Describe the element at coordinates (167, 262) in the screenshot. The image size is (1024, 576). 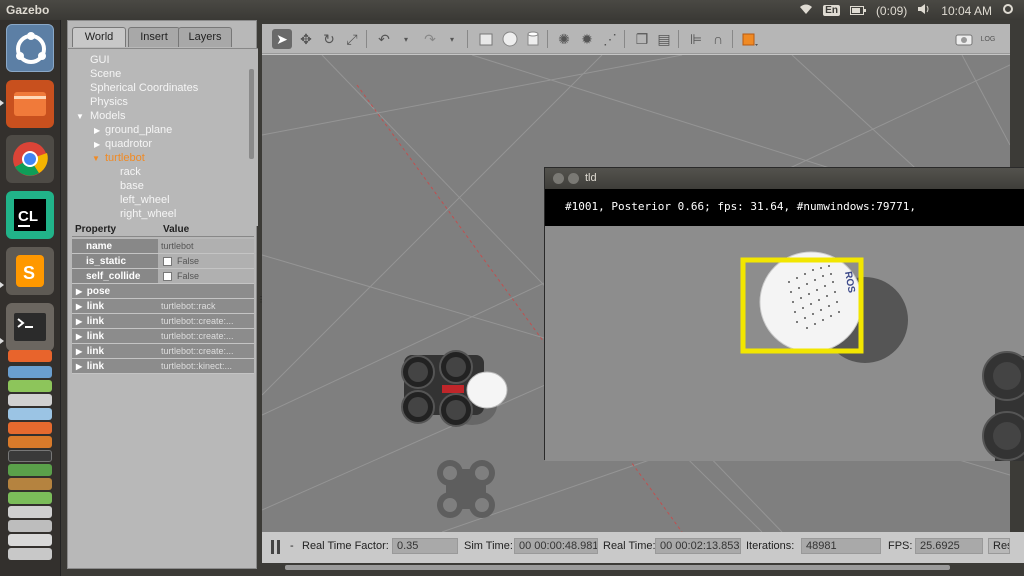
I see `is-static-checkbox` at that location.